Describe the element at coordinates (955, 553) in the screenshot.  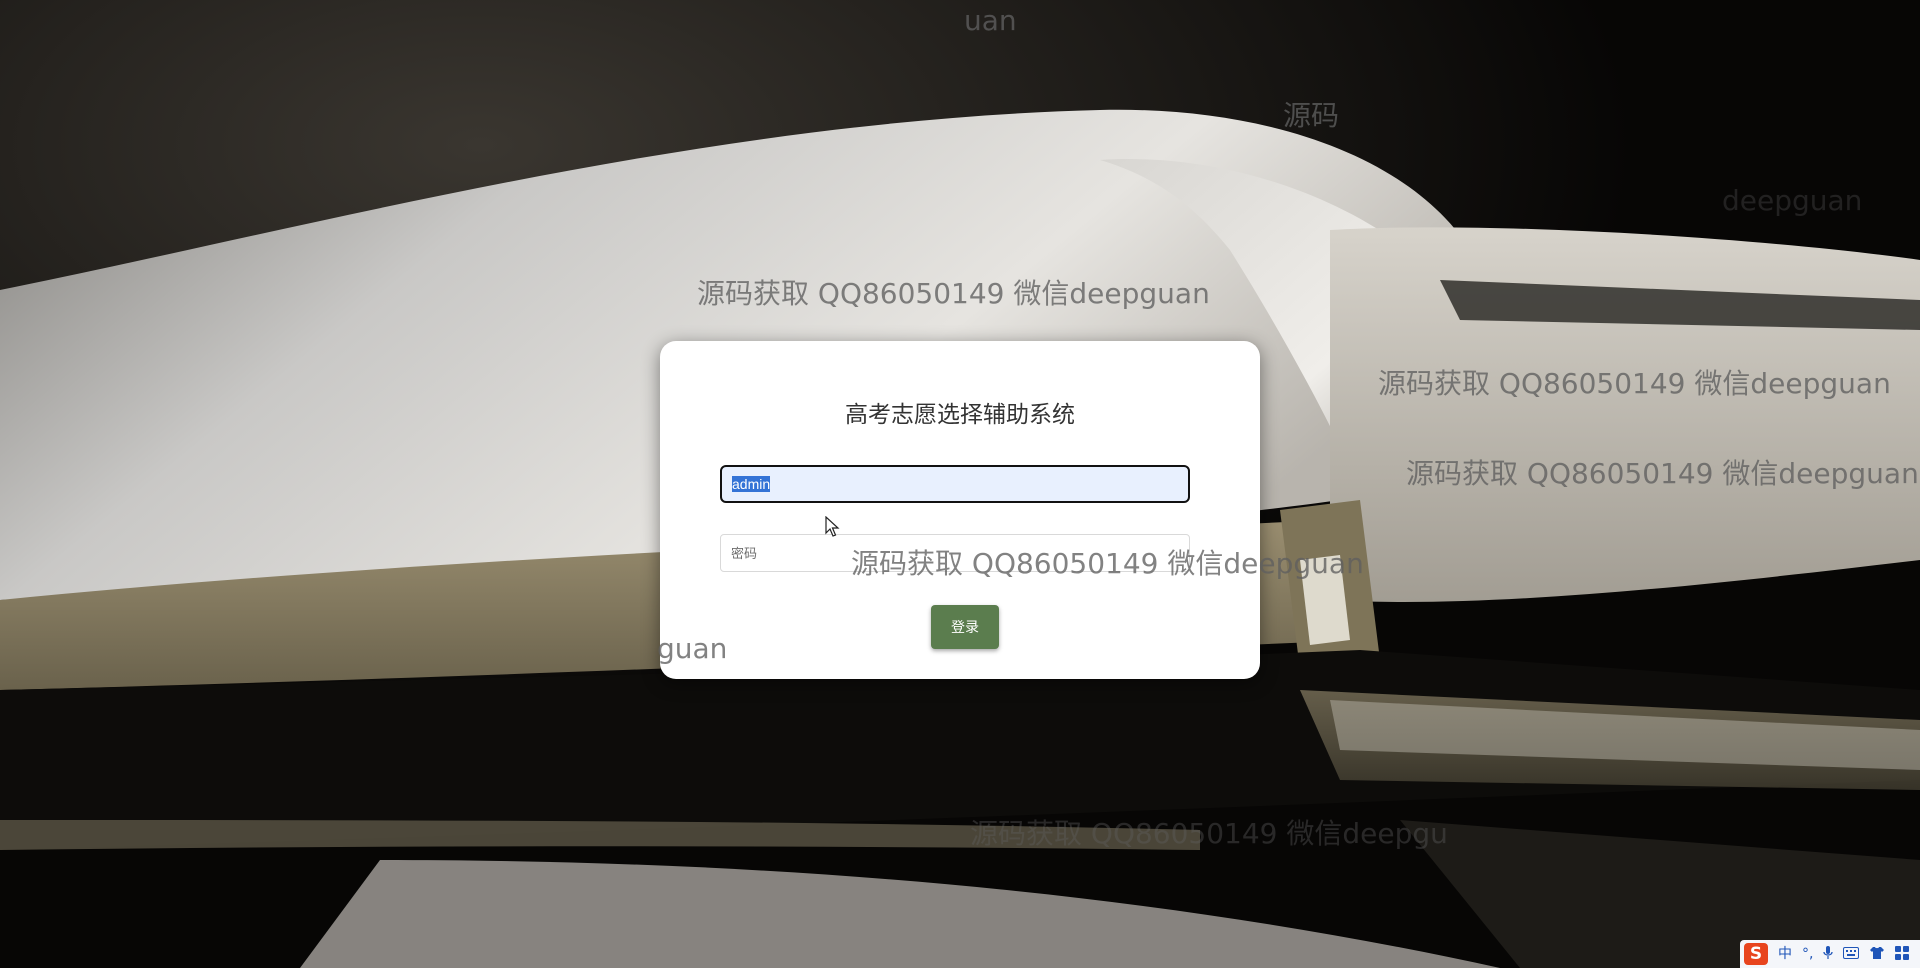
I see `password-input` at that location.